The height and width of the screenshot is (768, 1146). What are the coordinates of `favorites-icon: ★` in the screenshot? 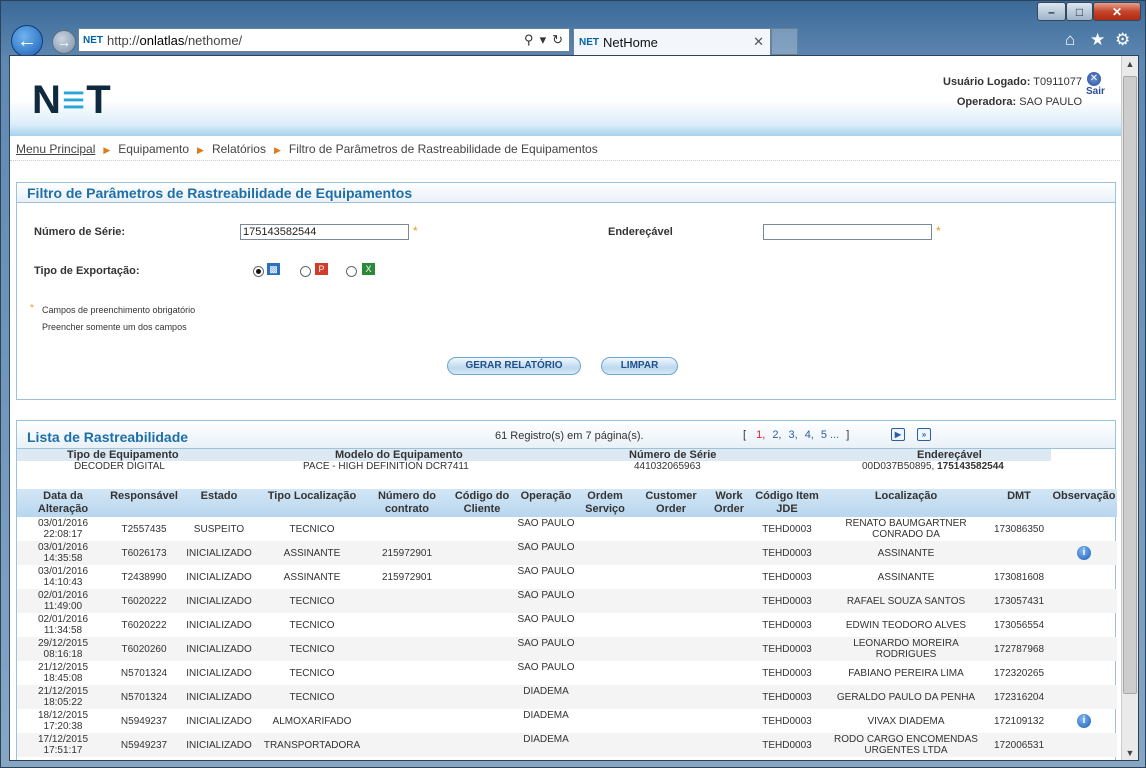 It's located at (1097, 40).